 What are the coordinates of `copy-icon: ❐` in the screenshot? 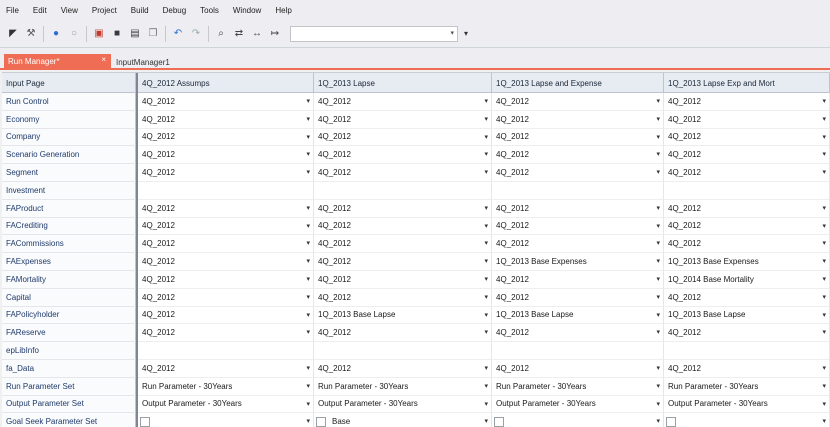 It's located at (153, 34).